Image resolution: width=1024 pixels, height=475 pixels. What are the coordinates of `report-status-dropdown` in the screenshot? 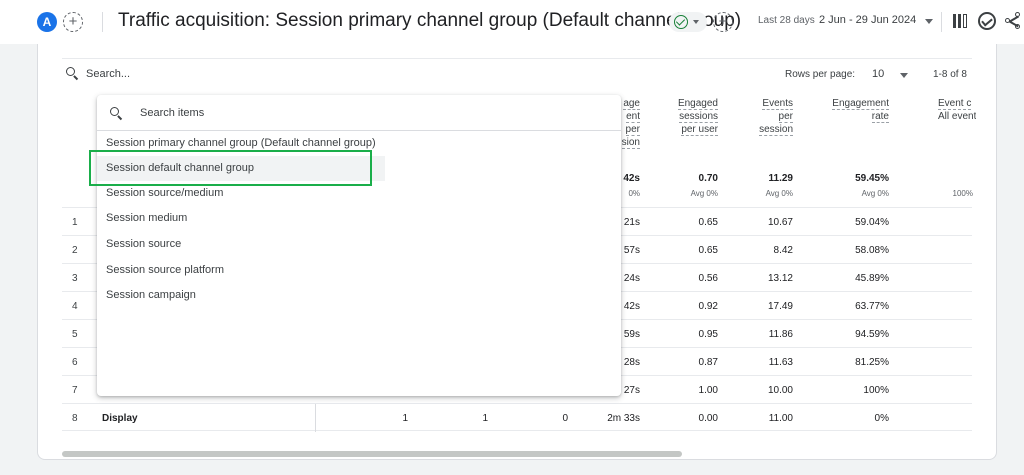 It's located at (688, 22).